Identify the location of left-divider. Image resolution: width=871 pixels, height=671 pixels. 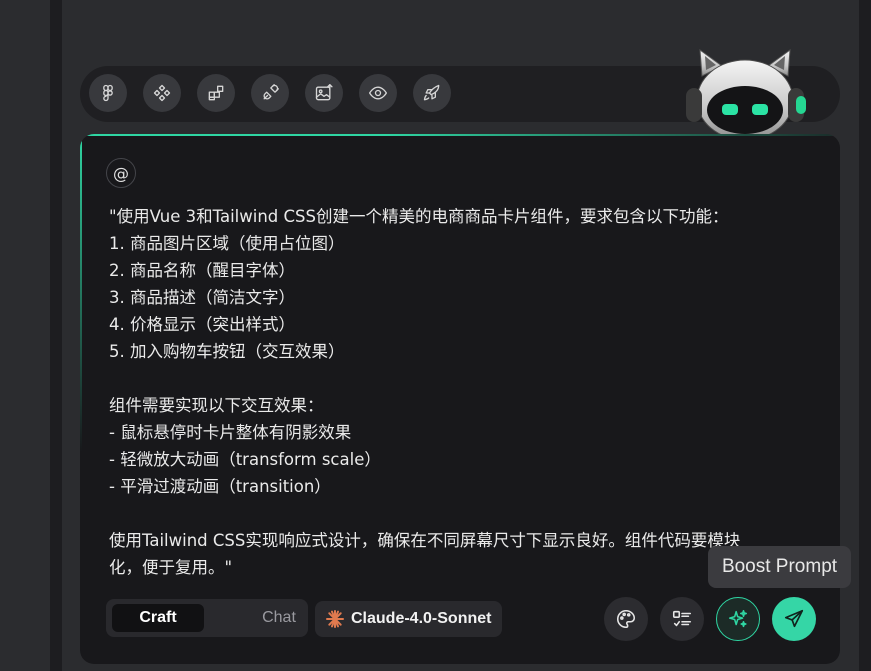
(56, 335).